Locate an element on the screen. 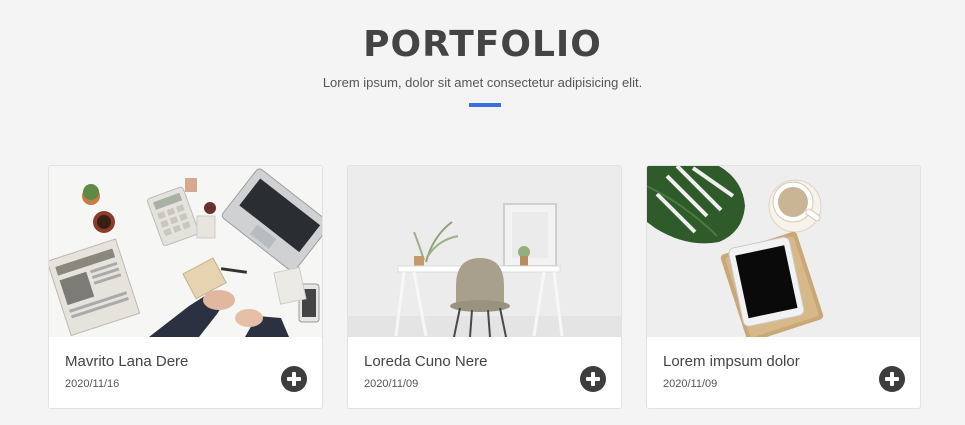 The width and height of the screenshot is (965, 425). tablet-coffee-plant-photo is located at coordinates (783, 251).